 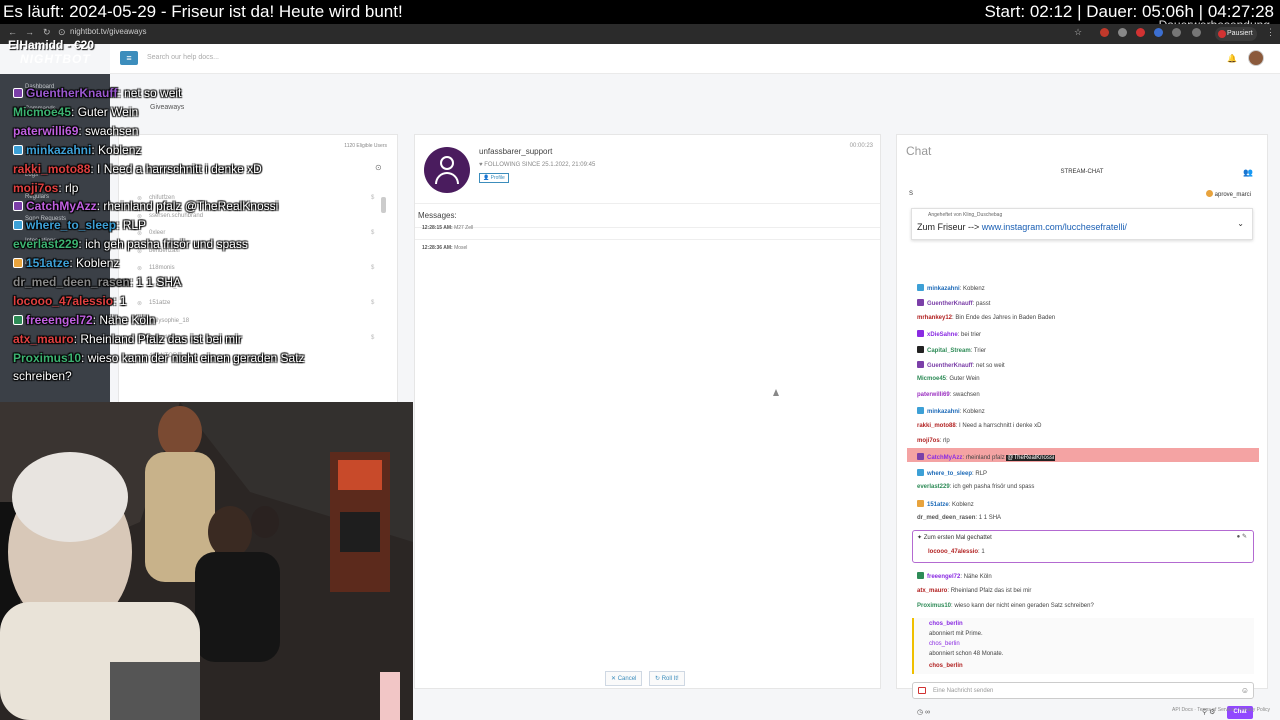 I want to click on pinned-by: Angeheftet von Kling_Duschebag, so click(x=965, y=215).